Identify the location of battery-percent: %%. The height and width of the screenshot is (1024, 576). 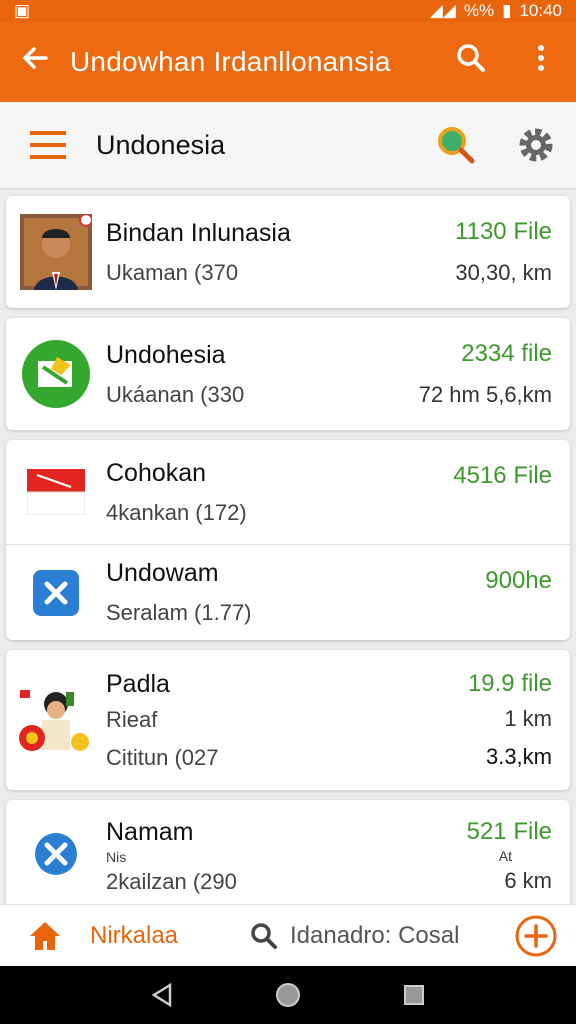
(479, 10).